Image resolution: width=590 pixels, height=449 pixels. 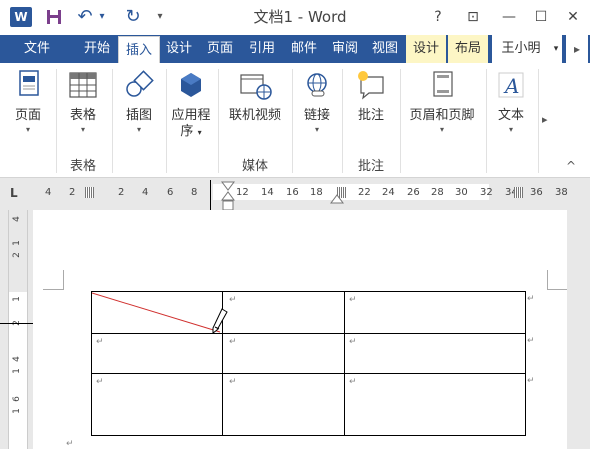 What do you see at coordinates (27, 129) in the screenshot?
I see `pages-dropdown-icon: ▾` at bounding box center [27, 129].